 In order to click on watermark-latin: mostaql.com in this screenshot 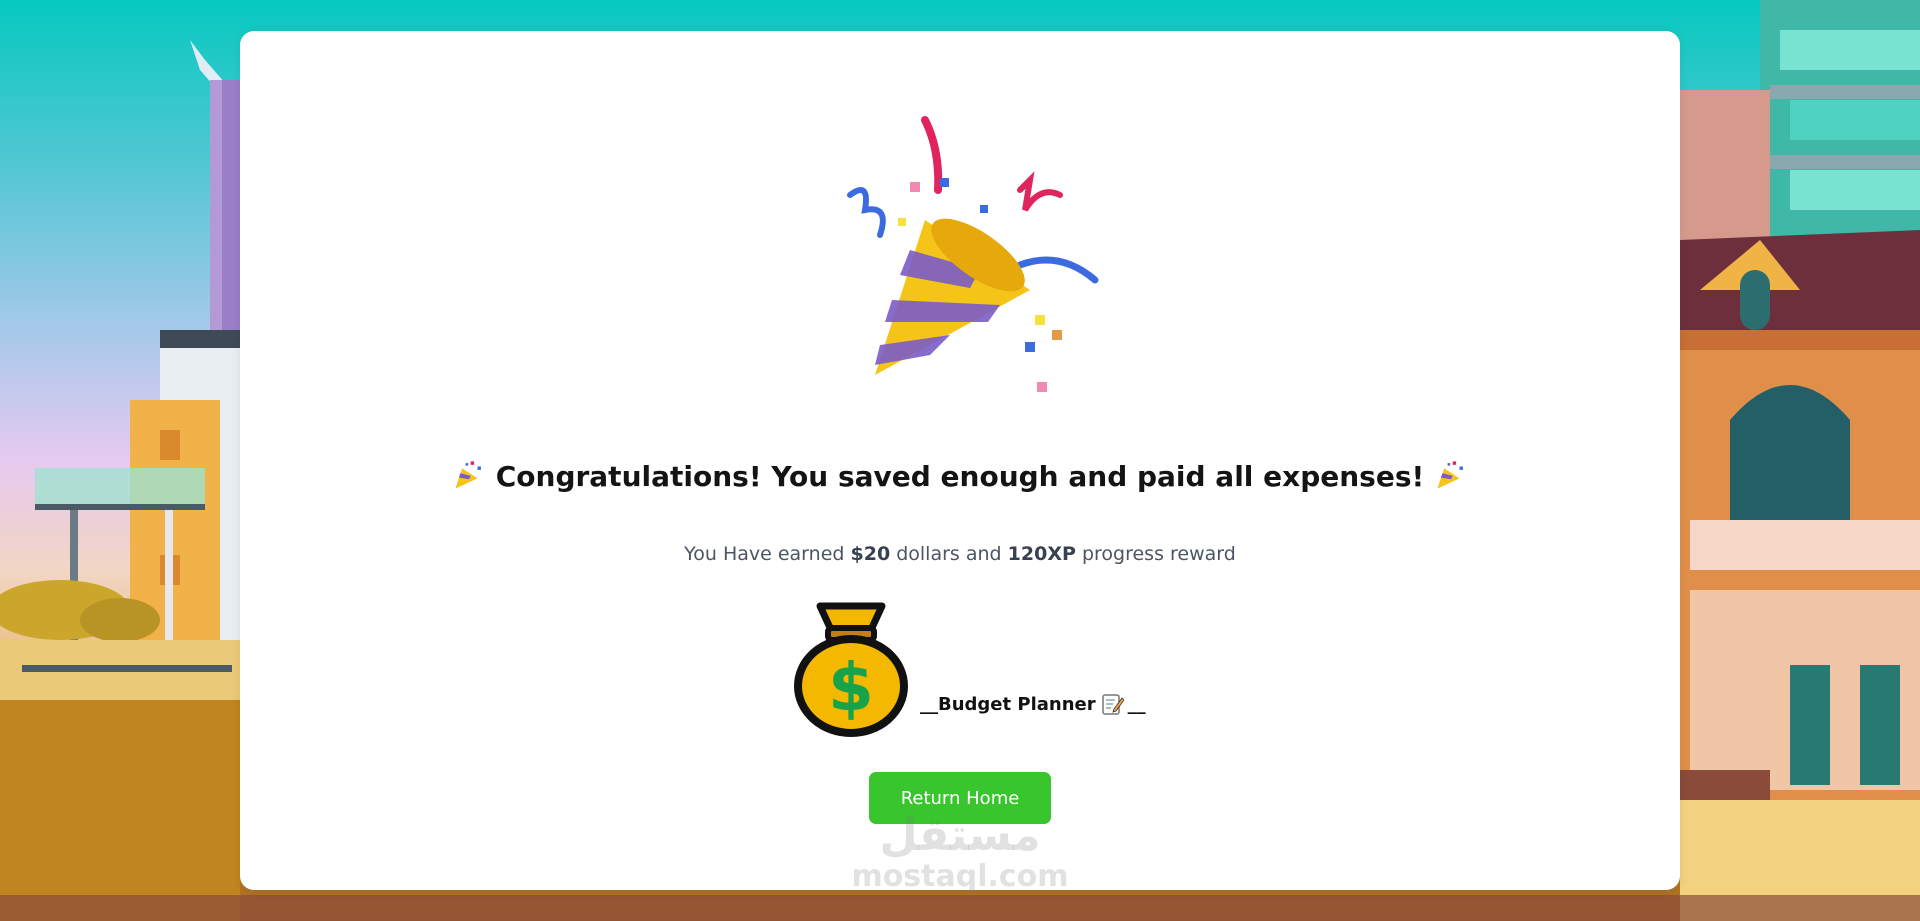, I will do `click(960, 876)`.